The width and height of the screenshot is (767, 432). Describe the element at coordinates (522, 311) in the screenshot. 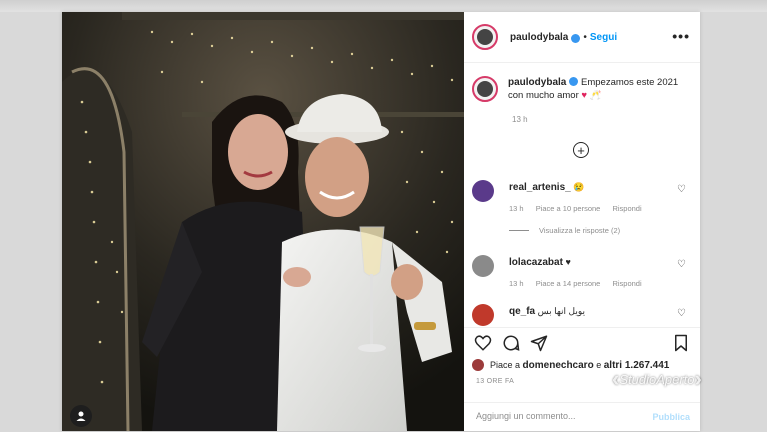

I see `comment-username: qe_fa` at that location.